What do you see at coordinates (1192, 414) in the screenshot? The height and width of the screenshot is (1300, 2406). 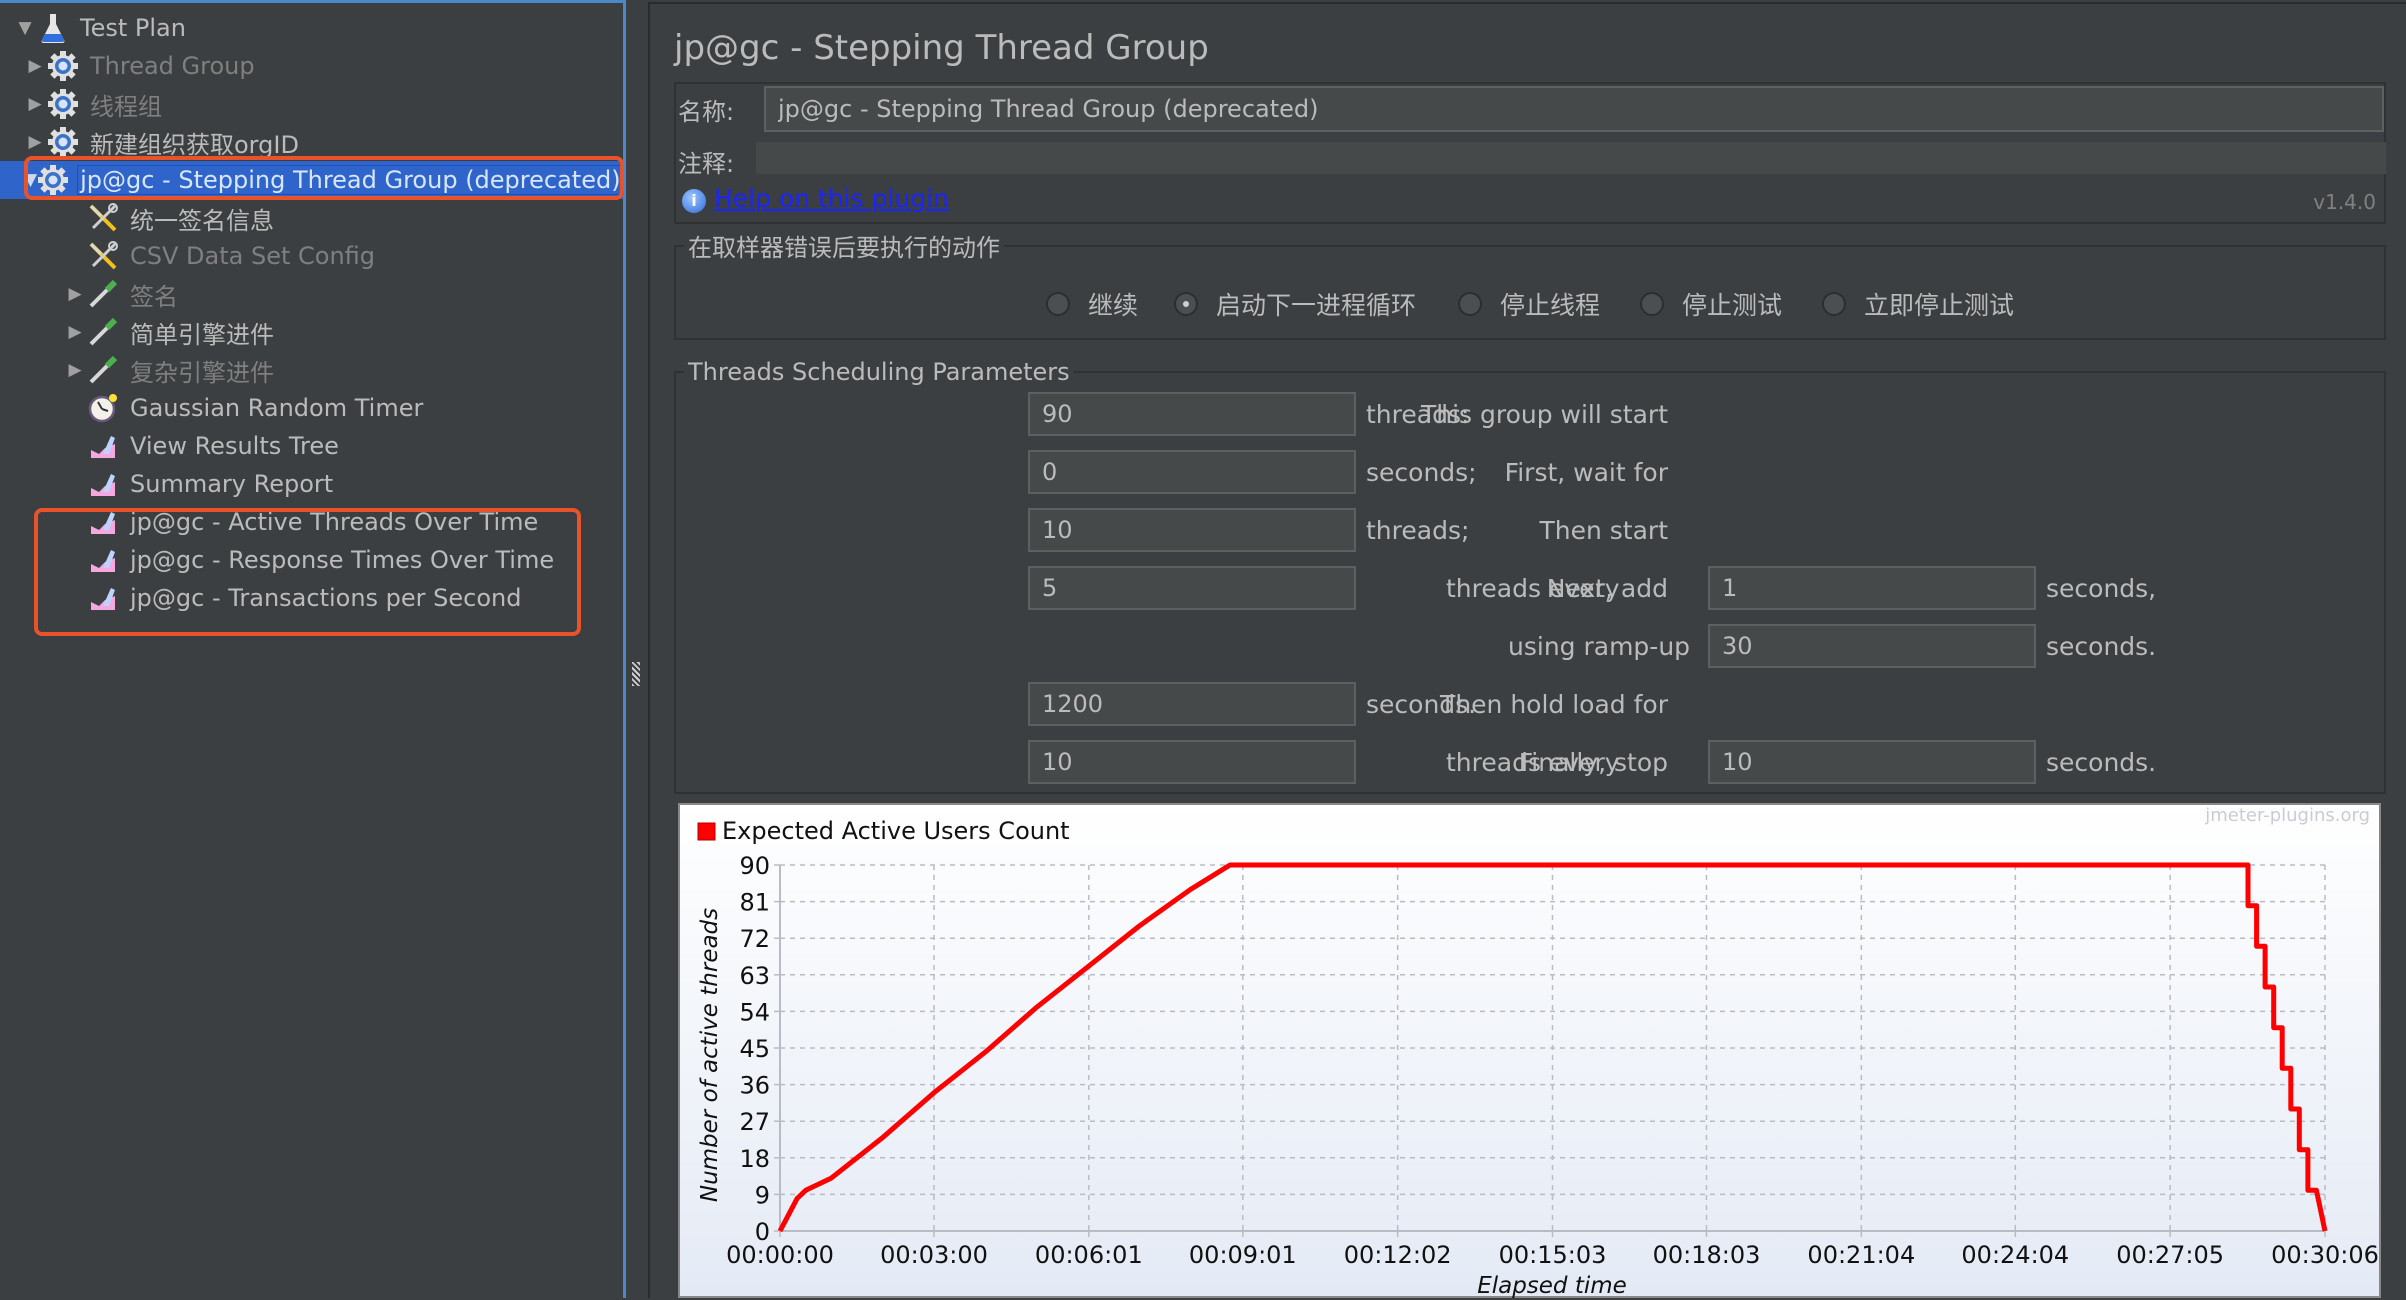 I see `start-threads-input` at bounding box center [1192, 414].